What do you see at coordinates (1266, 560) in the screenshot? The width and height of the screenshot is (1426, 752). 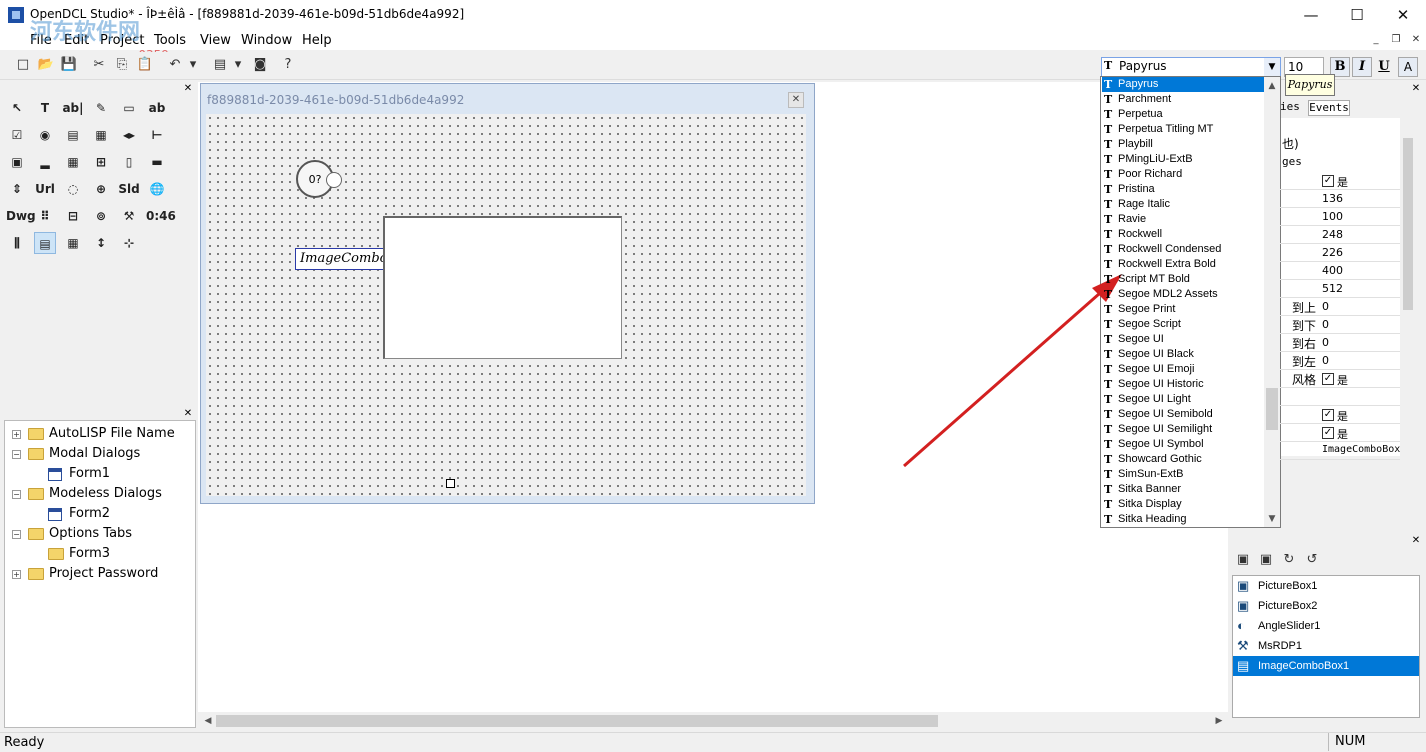 I see `send-back-icon: ▣` at bounding box center [1266, 560].